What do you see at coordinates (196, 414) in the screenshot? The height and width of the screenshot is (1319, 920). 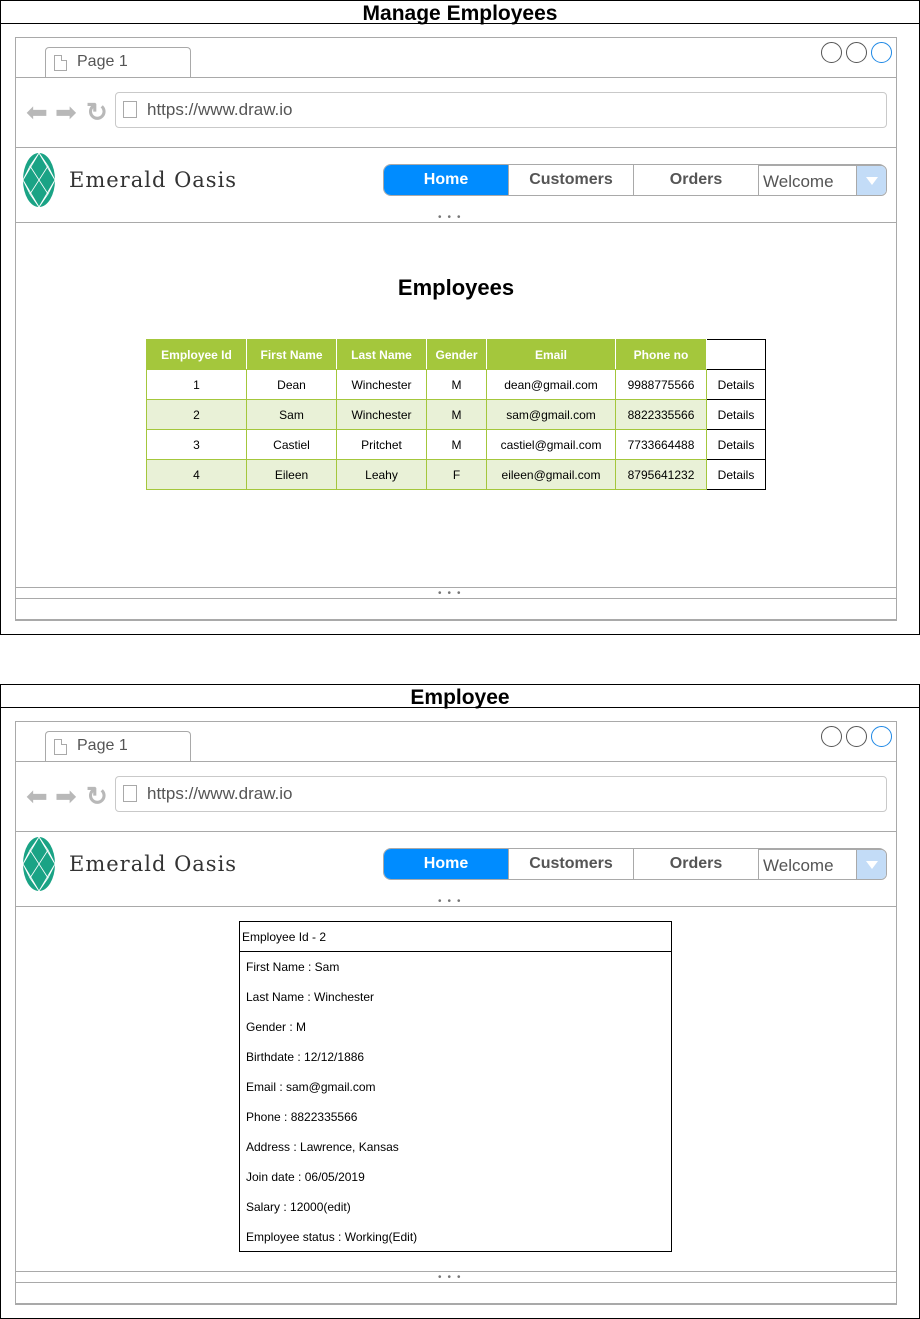 I see `table-cell: 2` at bounding box center [196, 414].